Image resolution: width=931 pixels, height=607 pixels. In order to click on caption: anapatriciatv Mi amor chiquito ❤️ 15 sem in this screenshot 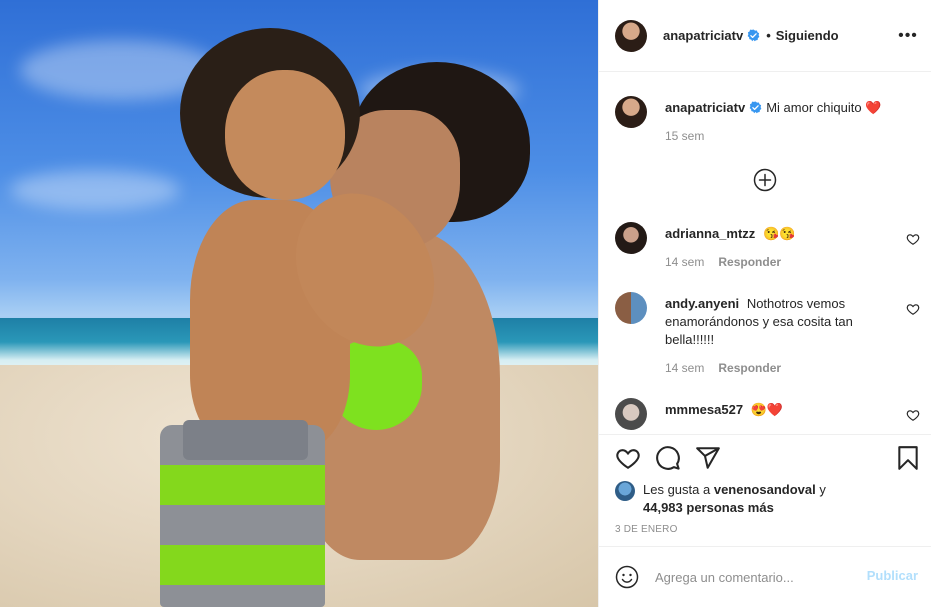, I will do `click(767, 126)`.